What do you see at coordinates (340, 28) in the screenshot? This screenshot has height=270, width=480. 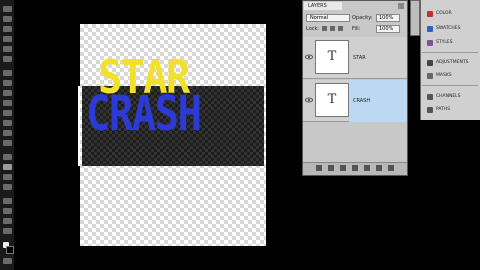 I see `lock-position-icon` at bounding box center [340, 28].